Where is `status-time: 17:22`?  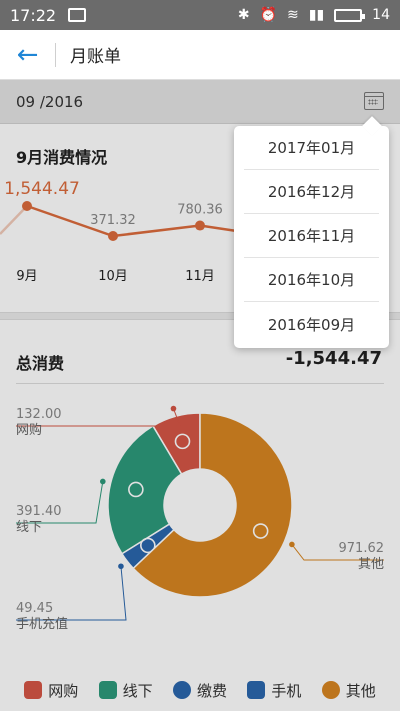 status-time: 17:22 is located at coordinates (33, 15).